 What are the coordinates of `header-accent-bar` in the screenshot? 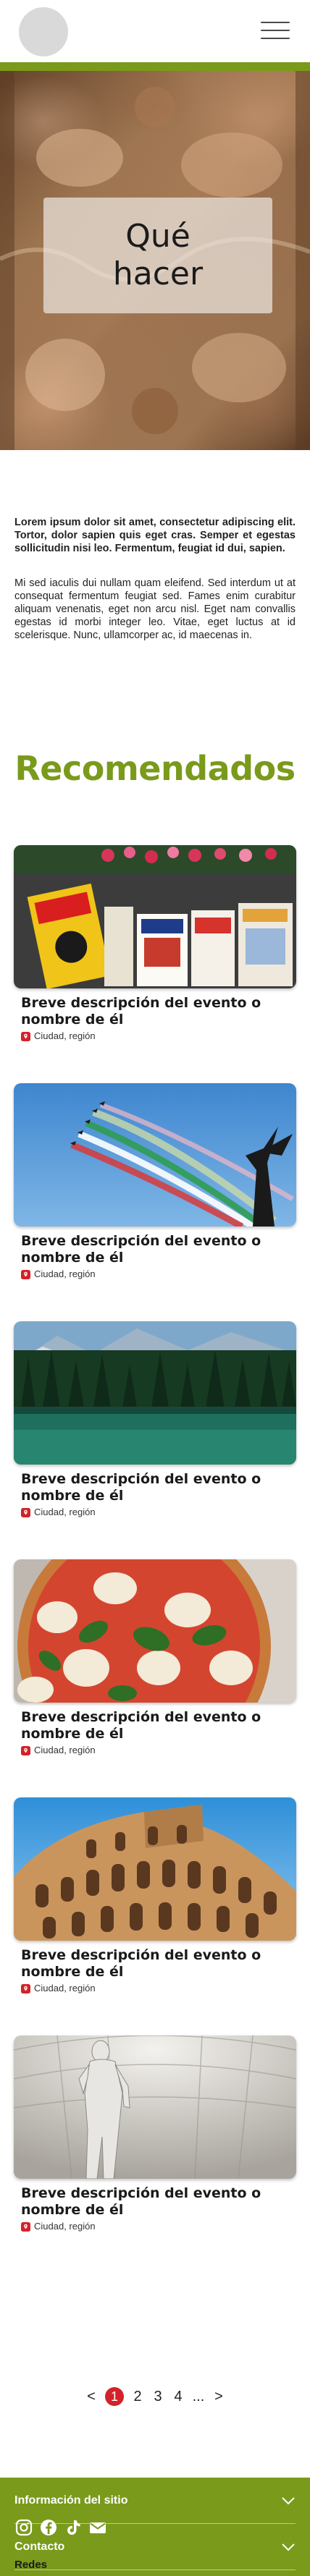 It's located at (155, 66).